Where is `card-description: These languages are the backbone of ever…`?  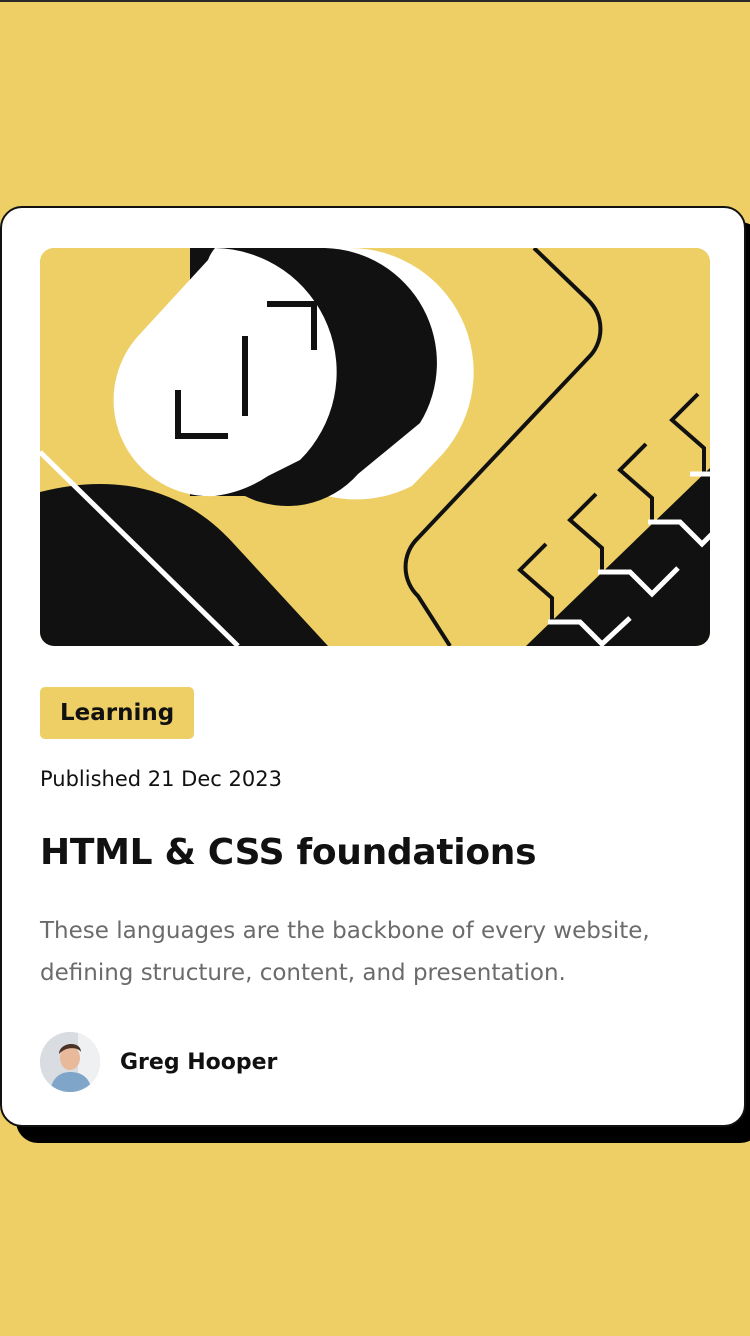 card-description: These languages are the backbone of ever… is located at coordinates (345, 952).